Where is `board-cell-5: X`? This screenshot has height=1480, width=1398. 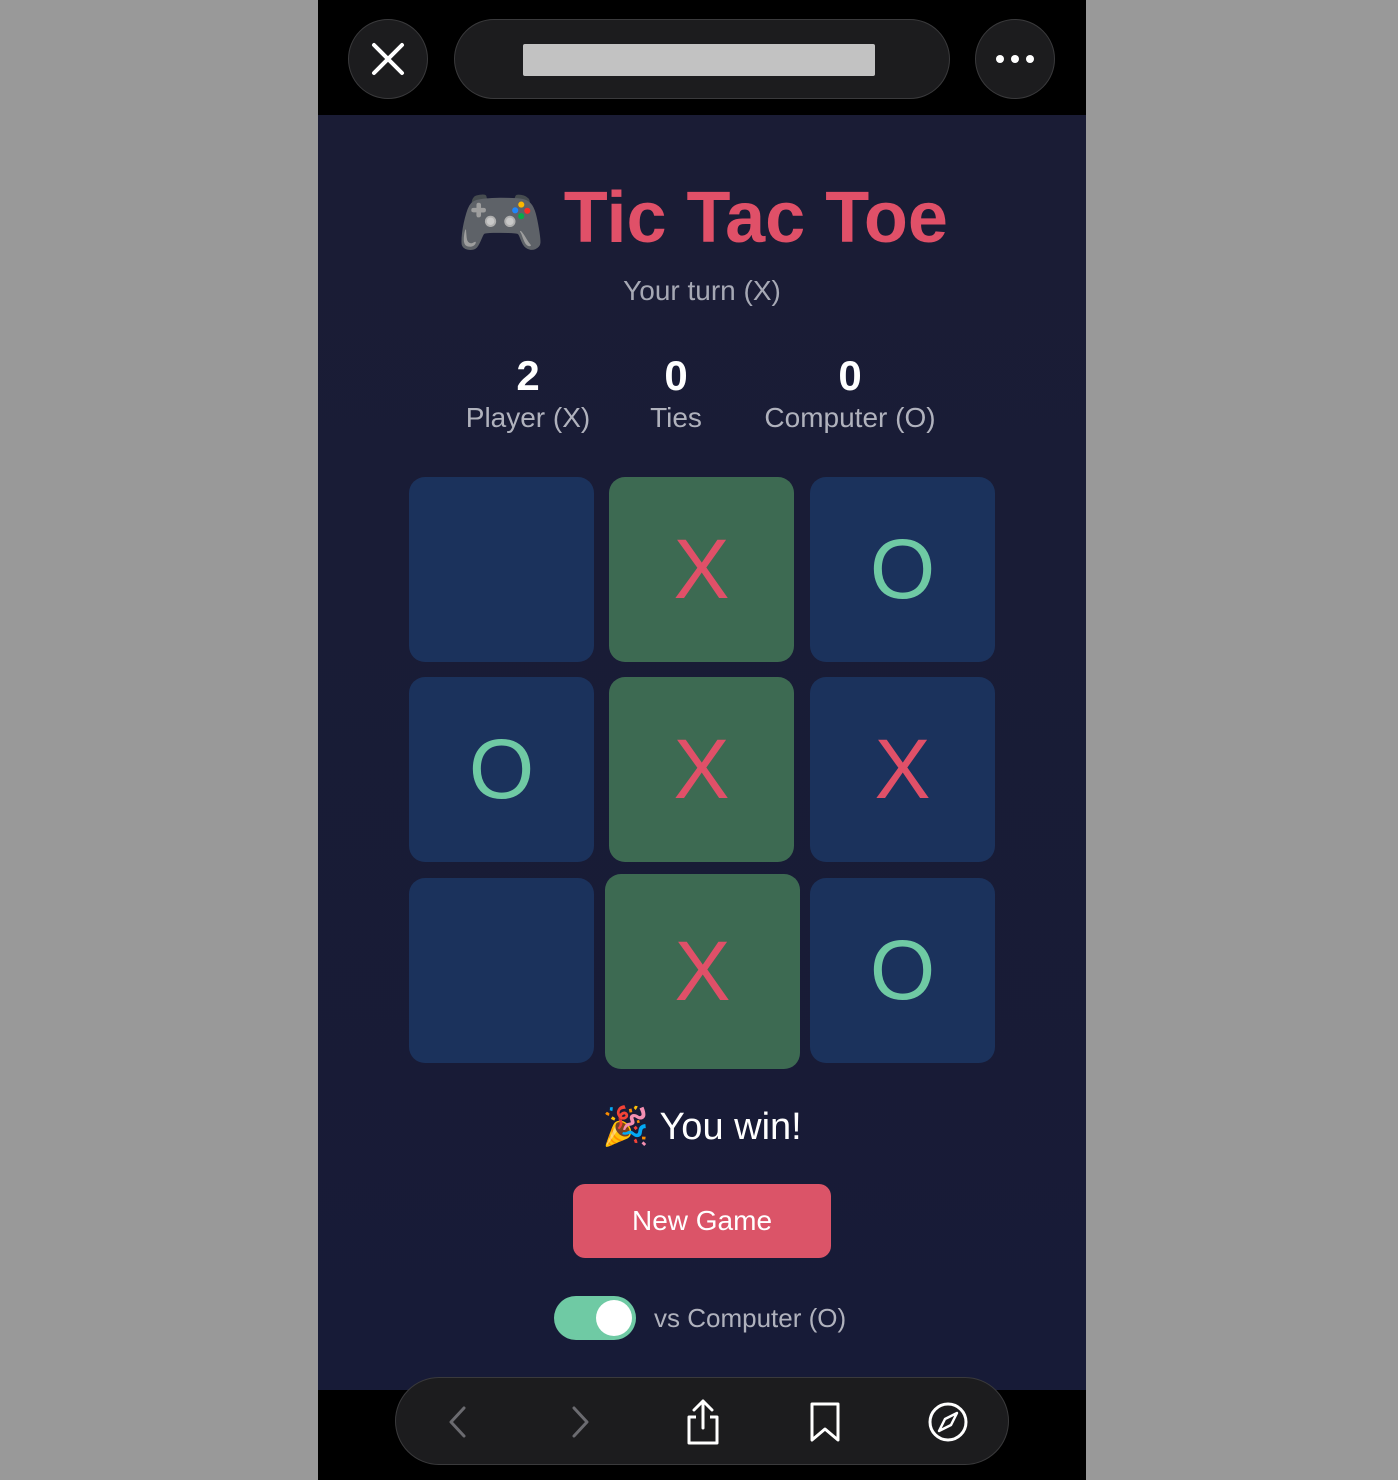 board-cell-5: X is located at coordinates (902, 769).